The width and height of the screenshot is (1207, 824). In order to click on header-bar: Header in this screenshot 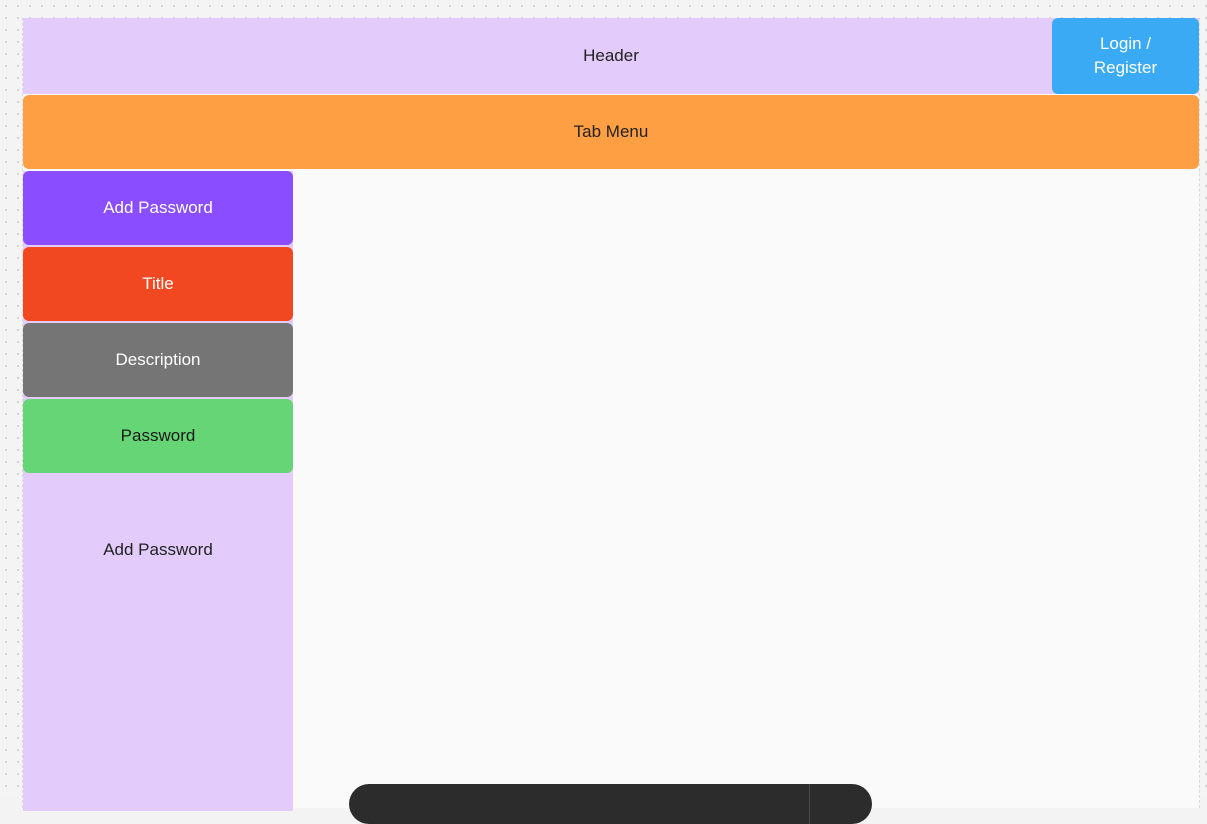, I will do `click(611, 56)`.